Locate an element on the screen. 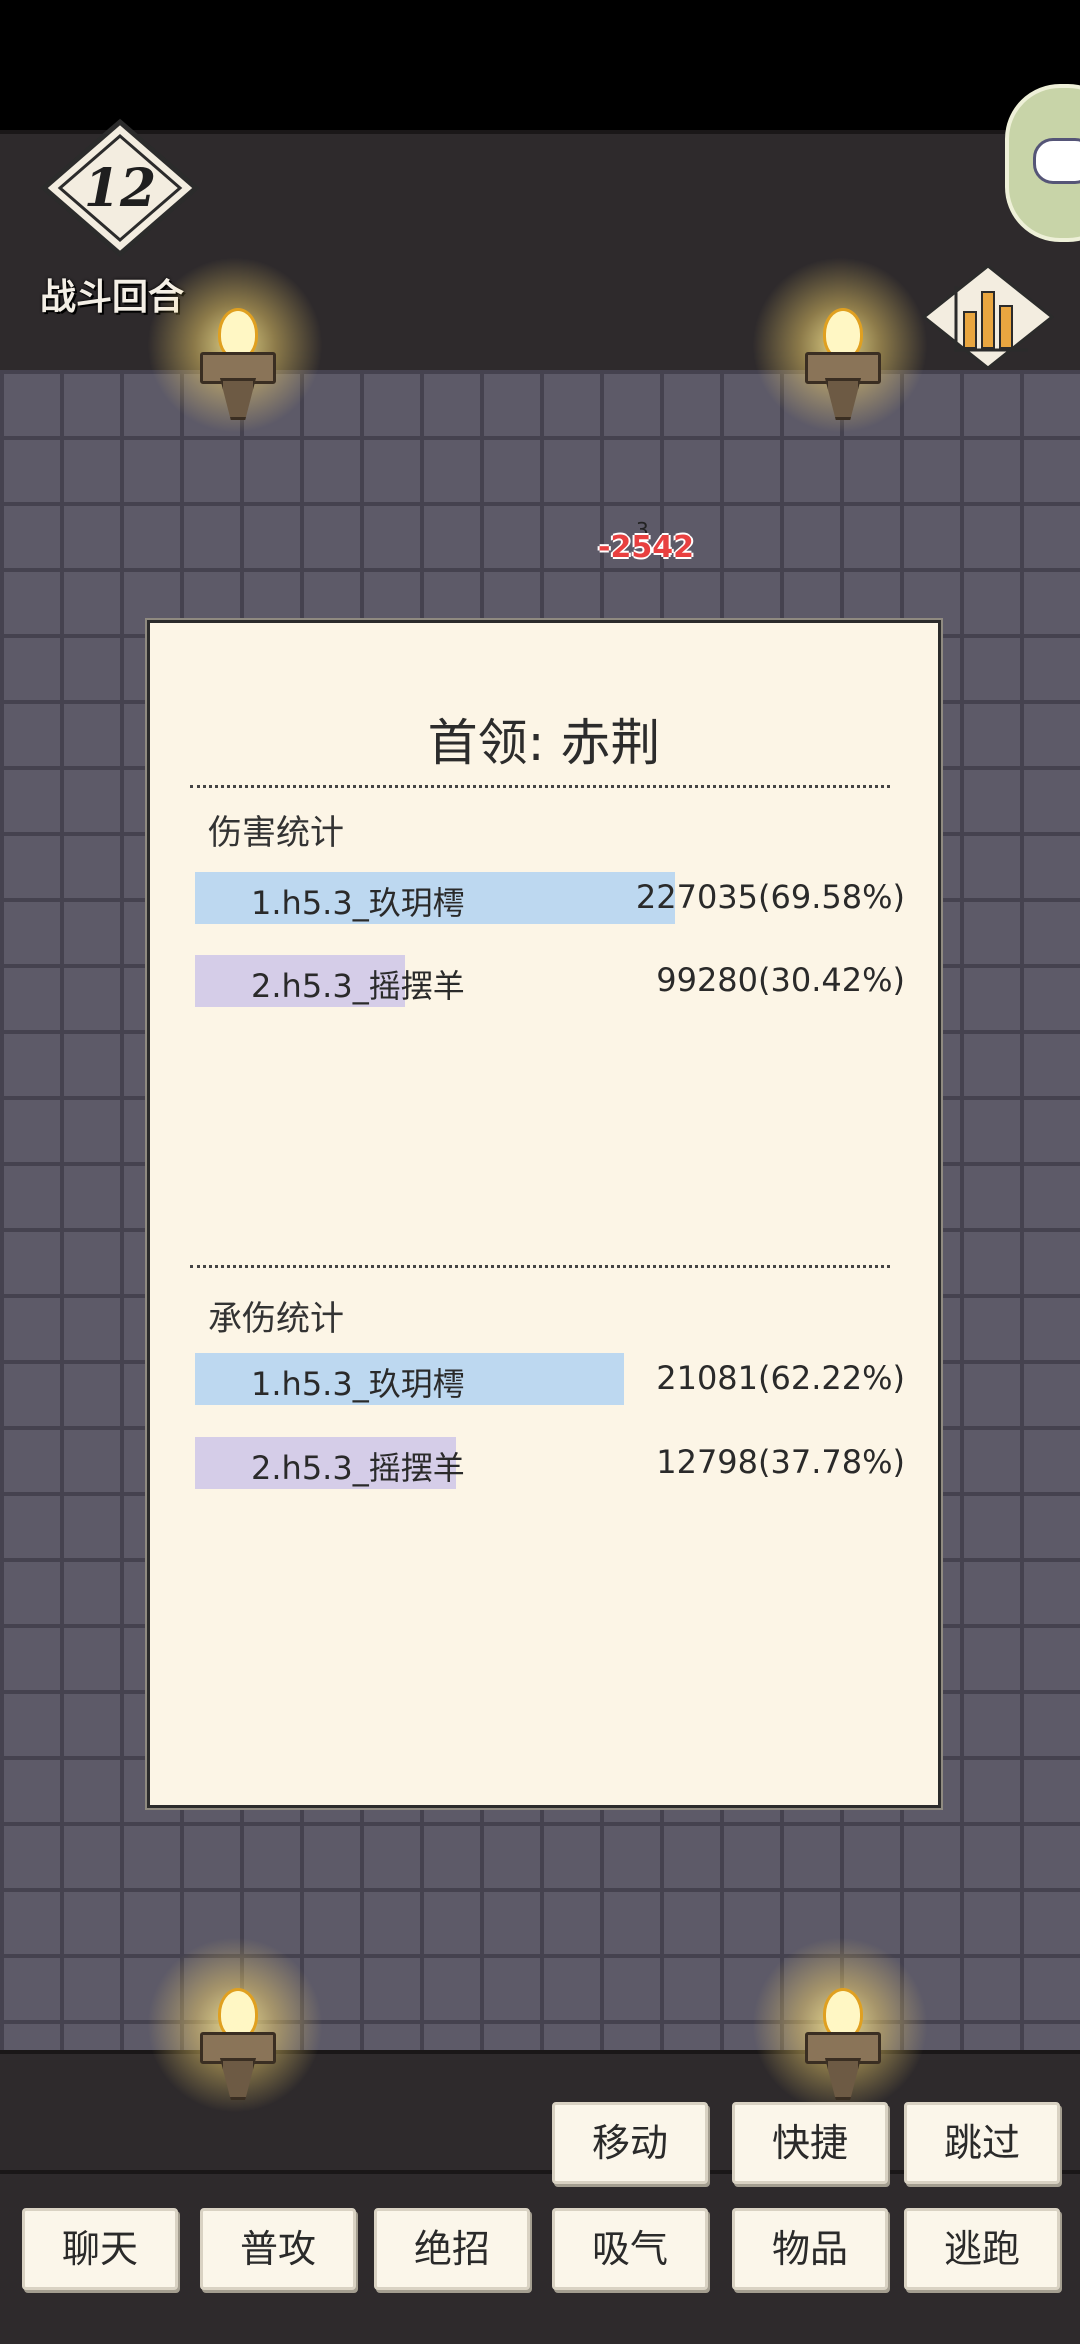 This screenshot has height=2344, width=1080. damage-section-title: 伤害统计 is located at coordinates (276, 833).